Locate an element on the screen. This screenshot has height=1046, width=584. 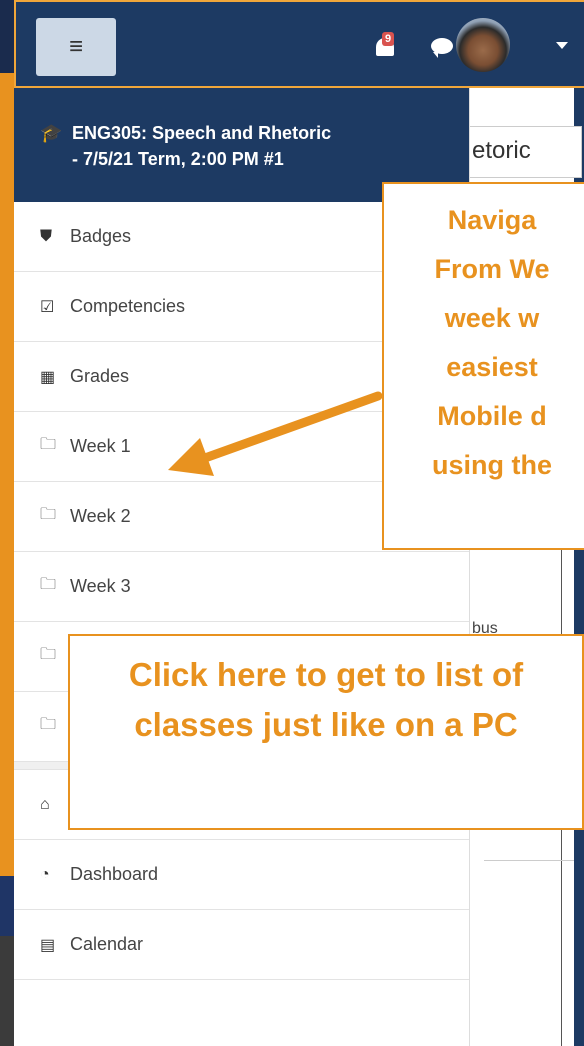
notification-badge: 9 is located at coordinates (388, 39).